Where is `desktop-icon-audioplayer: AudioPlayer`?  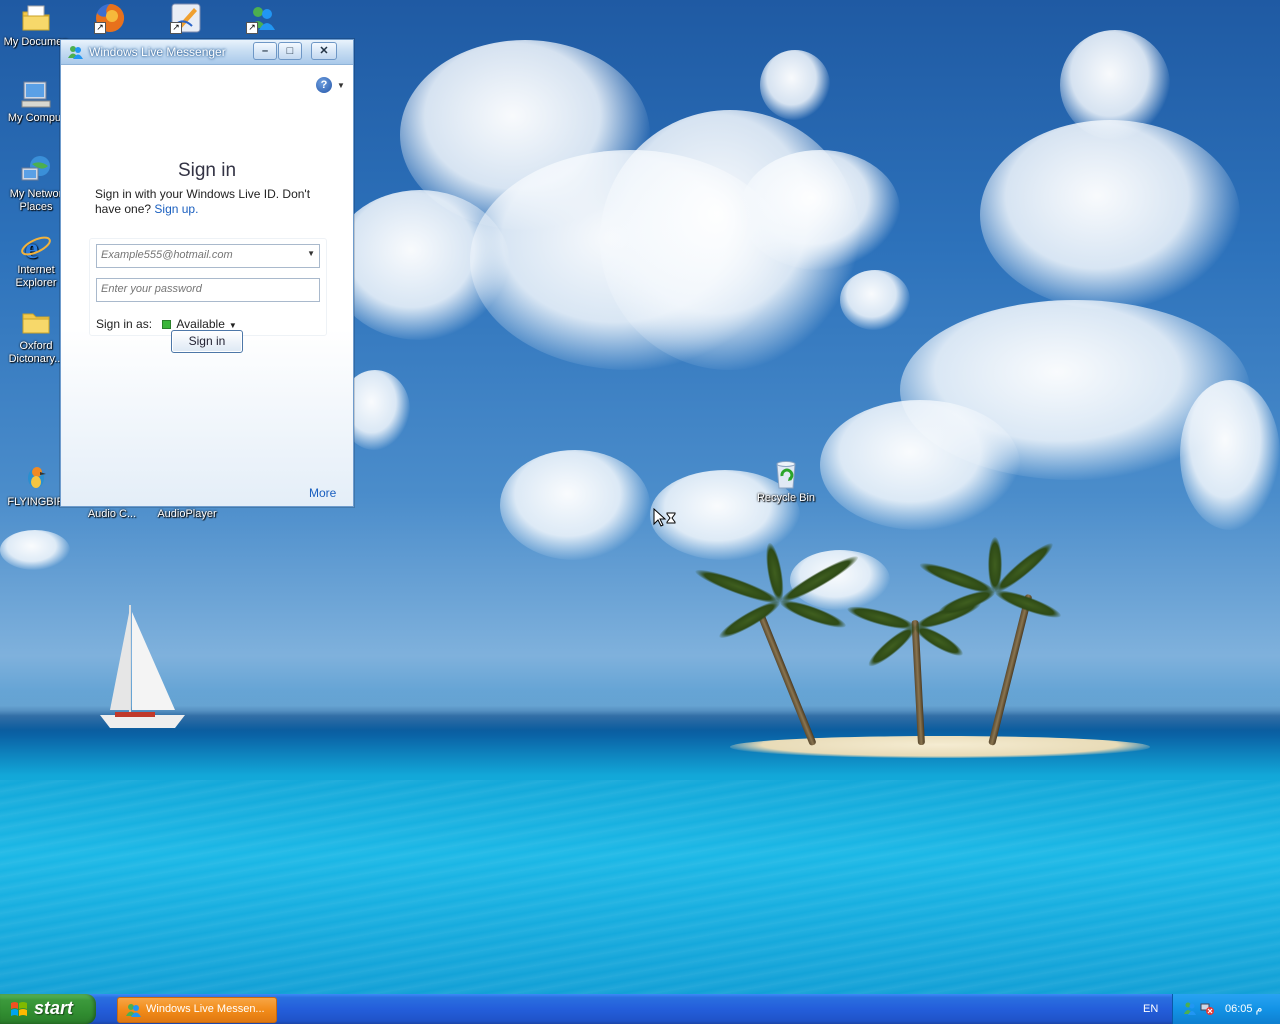 desktop-icon-audioplayer: AudioPlayer is located at coordinates (187, 514).